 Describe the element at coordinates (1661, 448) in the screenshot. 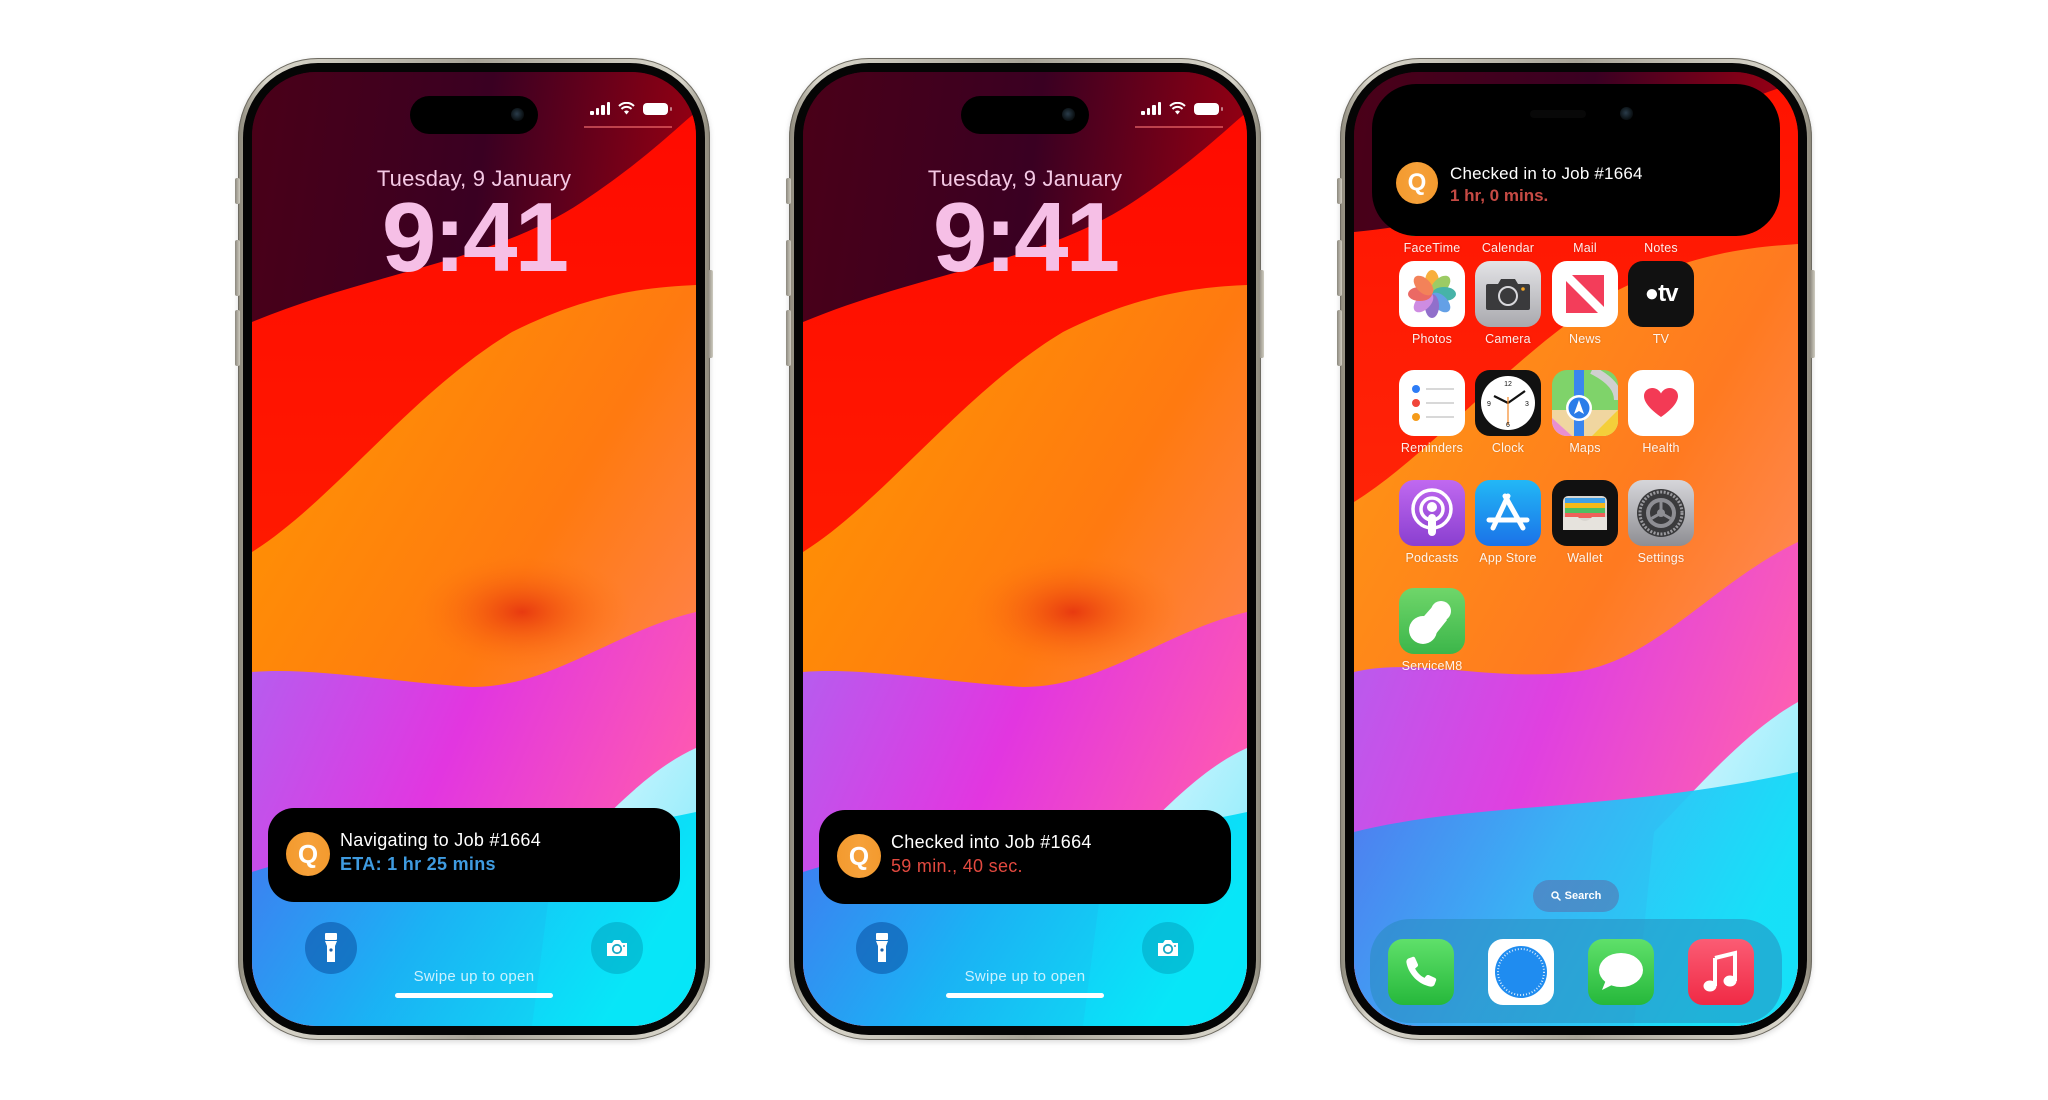

I see `app-label: Health` at that location.